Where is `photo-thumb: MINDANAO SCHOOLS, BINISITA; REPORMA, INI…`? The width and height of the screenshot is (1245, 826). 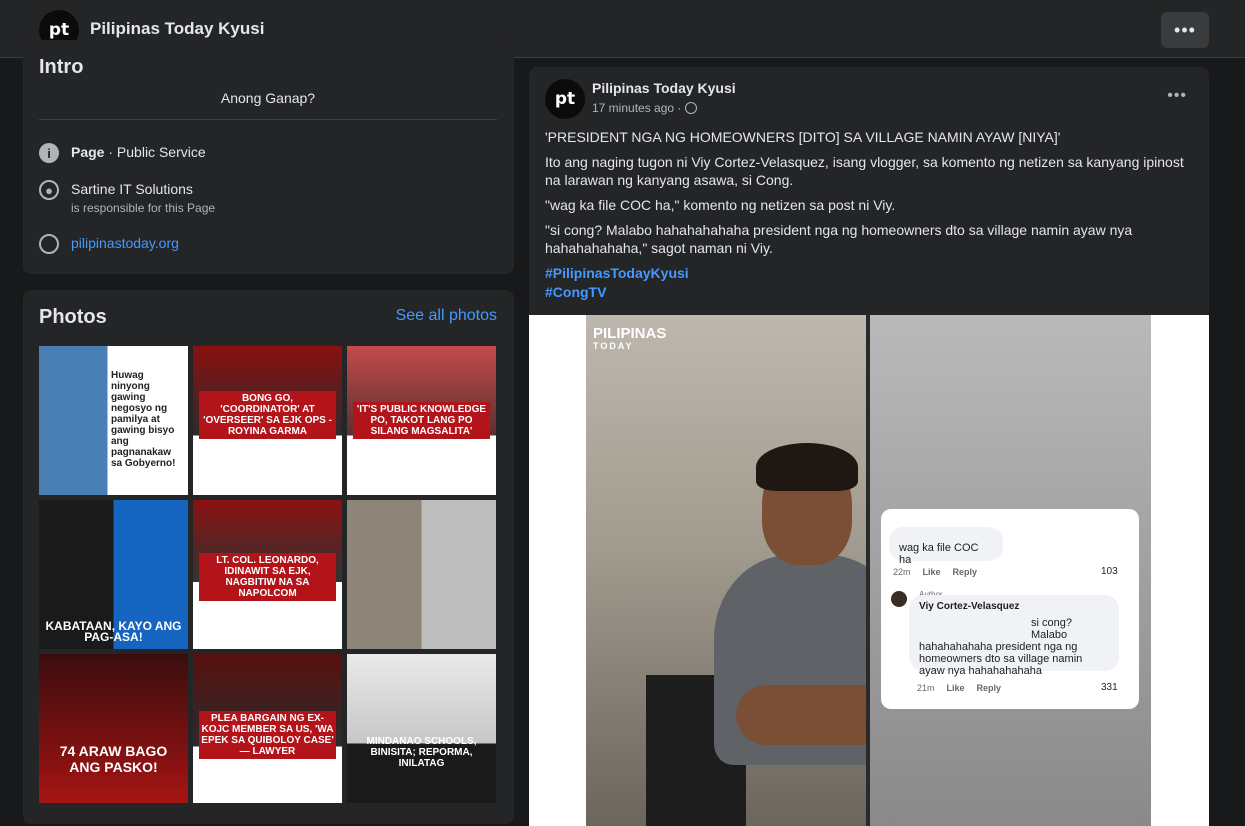 photo-thumb: MINDANAO SCHOOLS, BINISITA; REPORMA, INI… is located at coordinates (421, 728).